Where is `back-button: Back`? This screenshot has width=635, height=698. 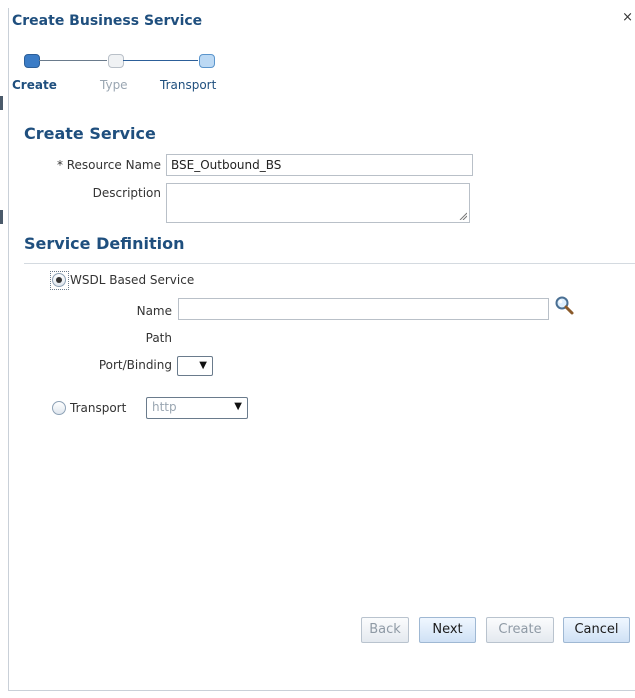 back-button: Back is located at coordinates (385, 630).